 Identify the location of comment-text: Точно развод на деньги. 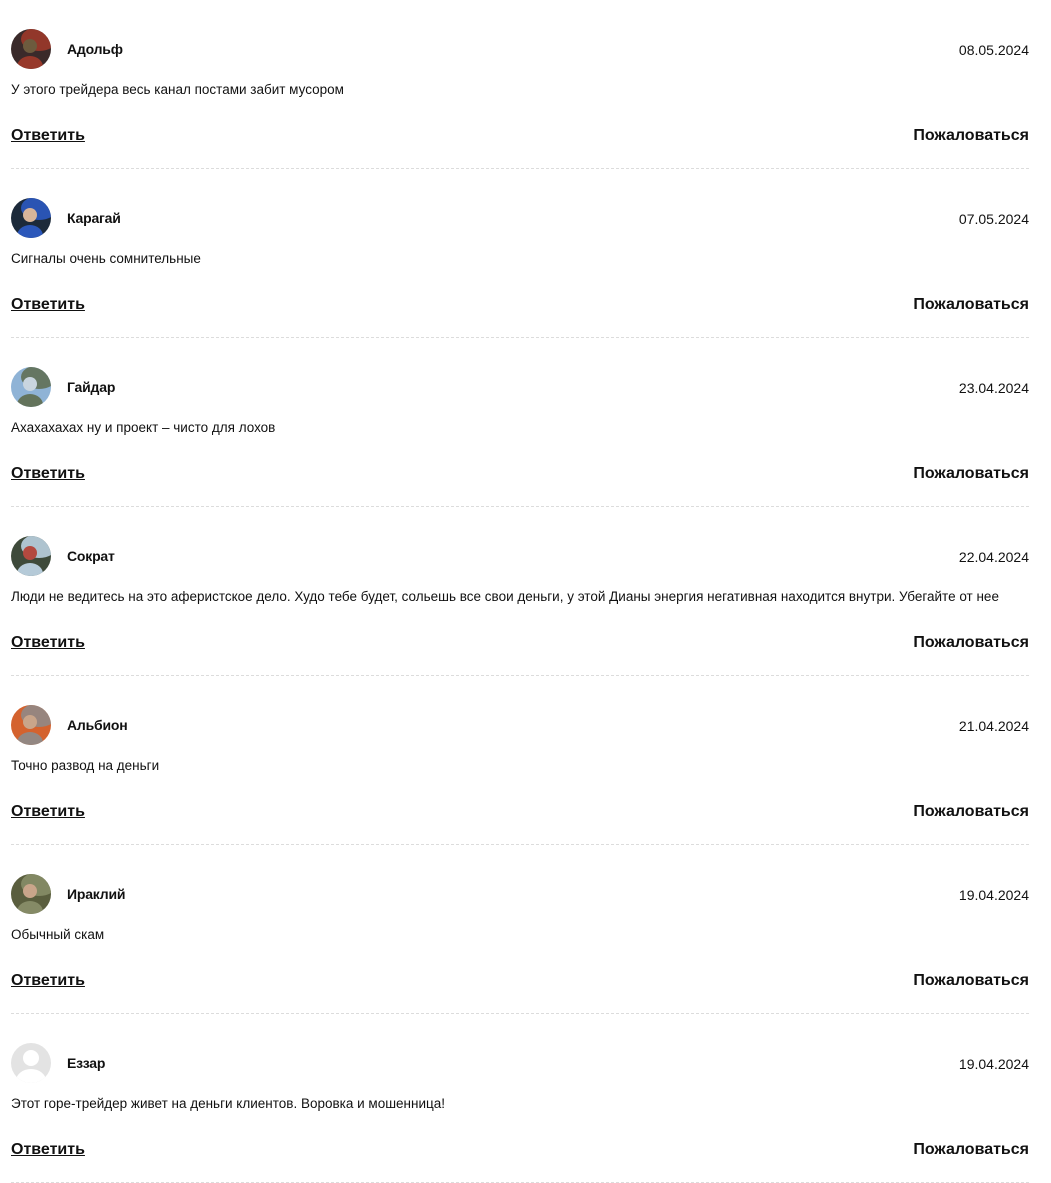
(85, 765).